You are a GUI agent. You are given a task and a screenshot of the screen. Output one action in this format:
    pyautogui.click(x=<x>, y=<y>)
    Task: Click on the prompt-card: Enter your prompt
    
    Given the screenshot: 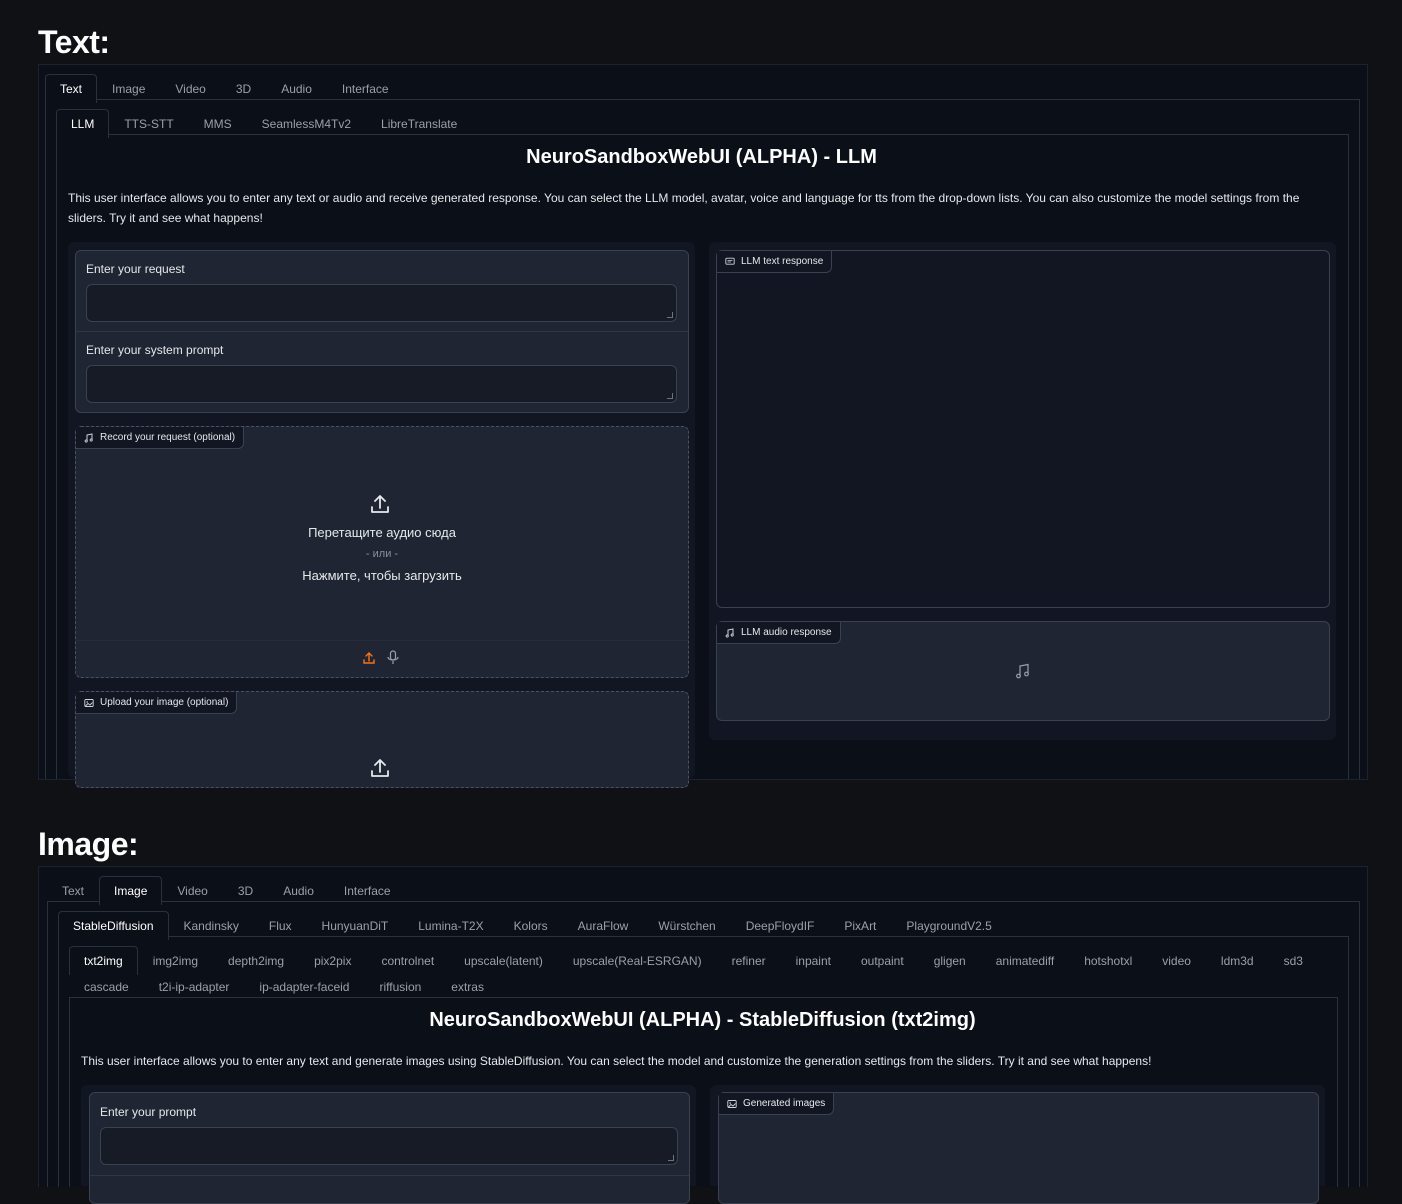 What is the action you would take?
    pyautogui.click(x=389, y=1148)
    